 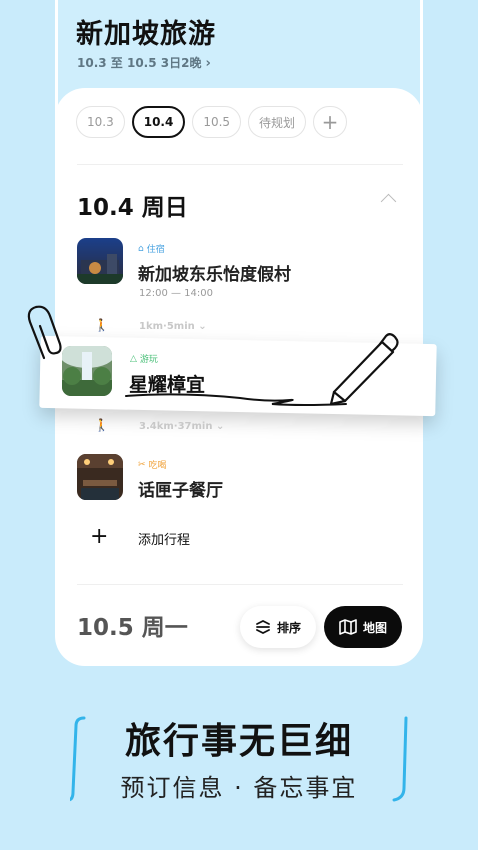 I want to click on sort-button: 排序, so click(x=278, y=627).